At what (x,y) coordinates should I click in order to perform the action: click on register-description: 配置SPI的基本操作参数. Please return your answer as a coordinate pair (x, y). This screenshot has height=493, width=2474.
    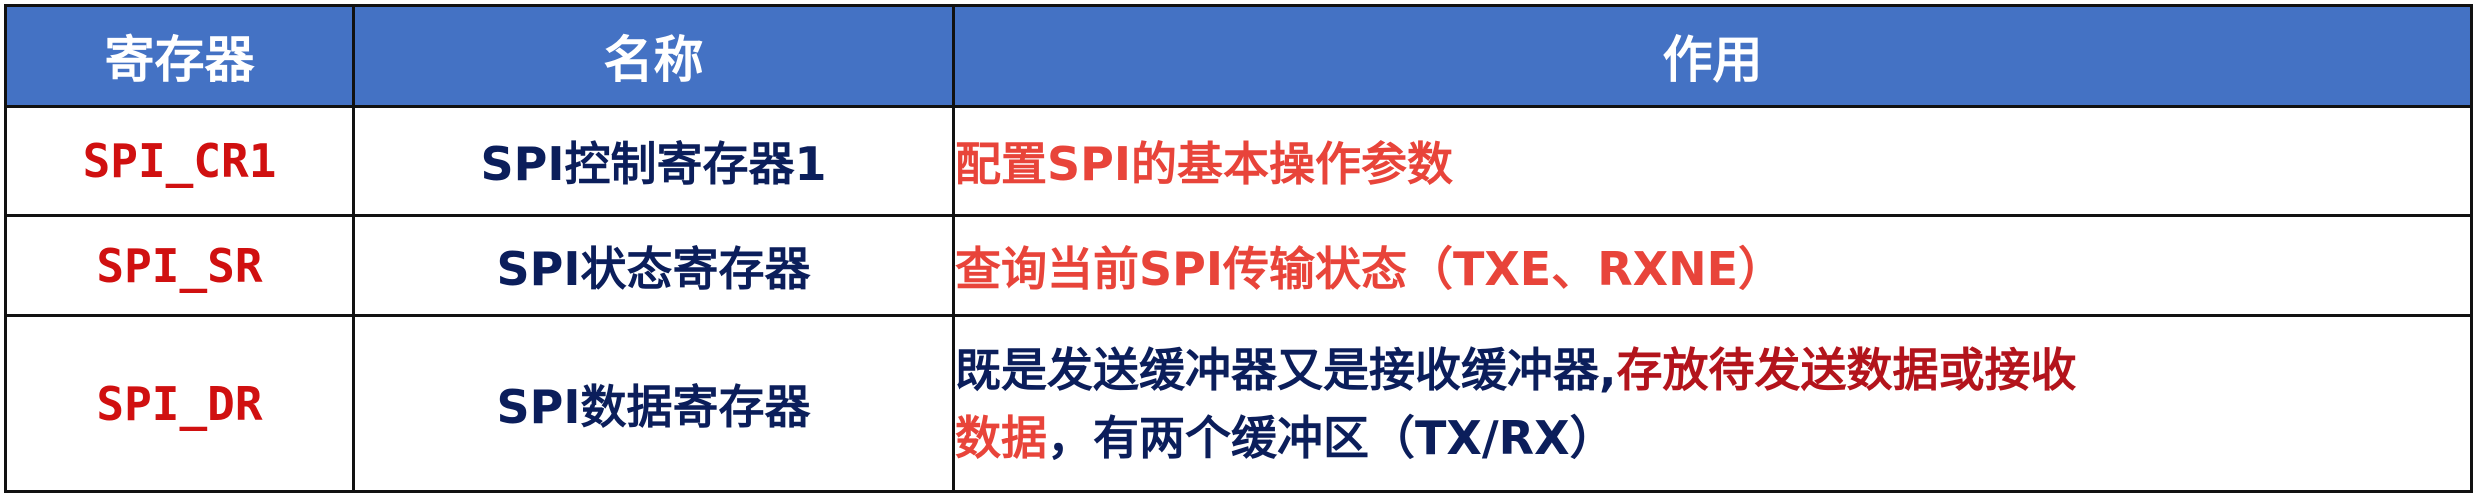
    Looking at the image, I should click on (1712, 161).